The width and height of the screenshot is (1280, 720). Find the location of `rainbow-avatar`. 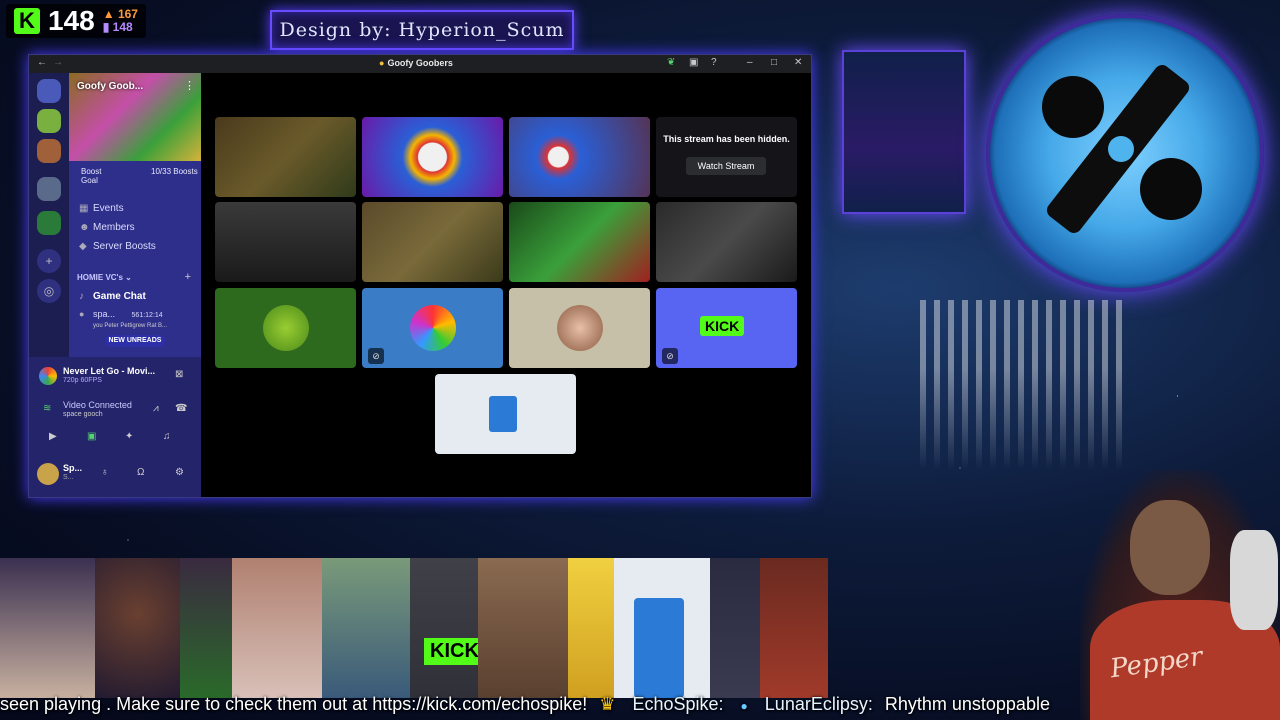

rainbow-avatar is located at coordinates (433, 328).